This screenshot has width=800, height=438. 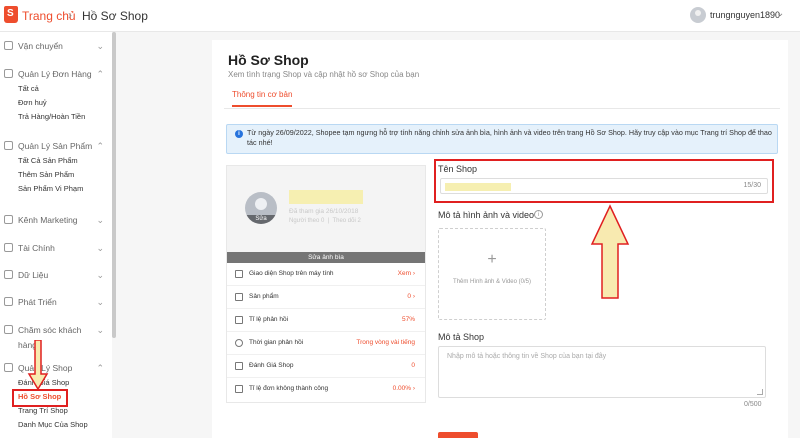 I want to click on sidebar-scrollbar, so click(x=114, y=185).